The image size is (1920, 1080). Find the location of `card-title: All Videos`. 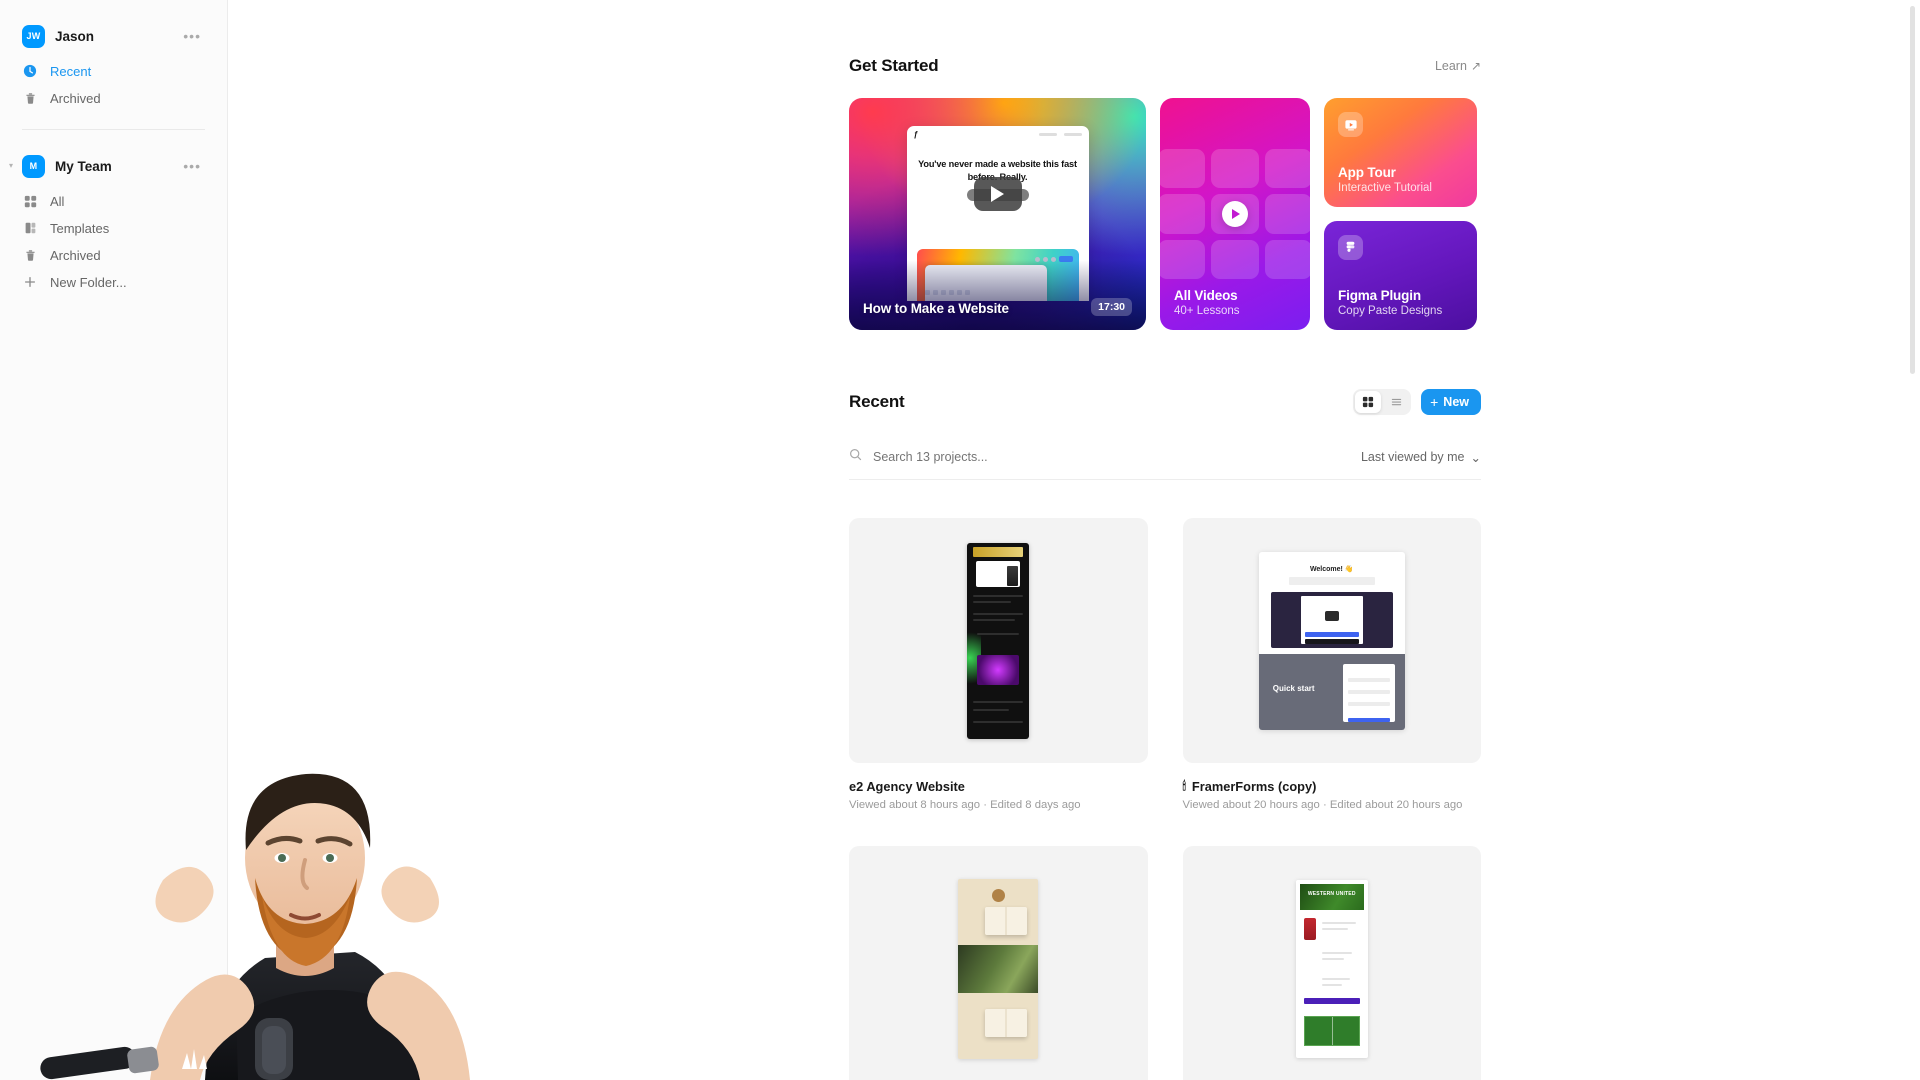

card-title: All Videos is located at coordinates (1206, 295).